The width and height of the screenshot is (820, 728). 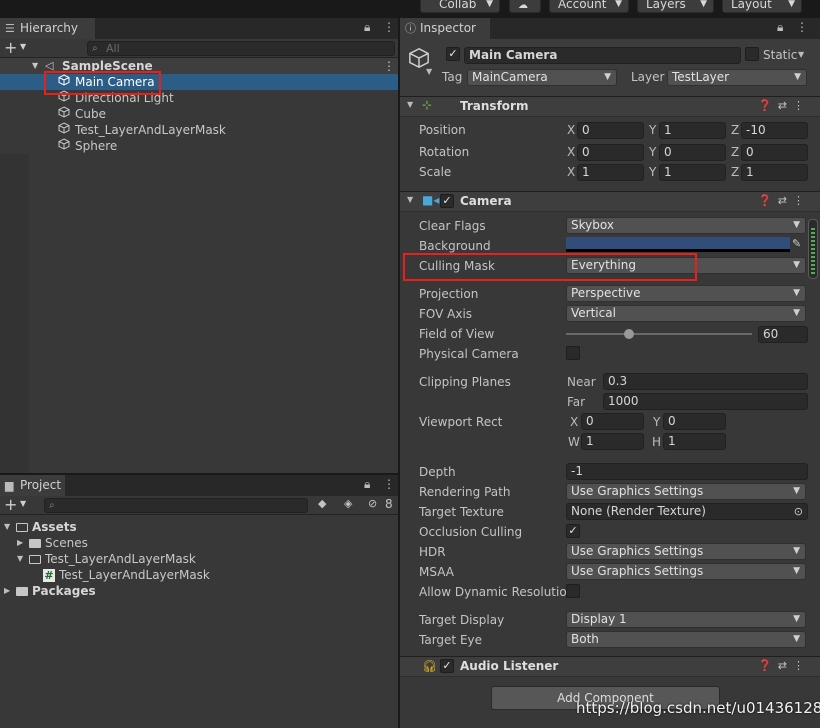 I want to click on tab-hierarchy: ☰ Hierarchy, so click(x=47, y=28).